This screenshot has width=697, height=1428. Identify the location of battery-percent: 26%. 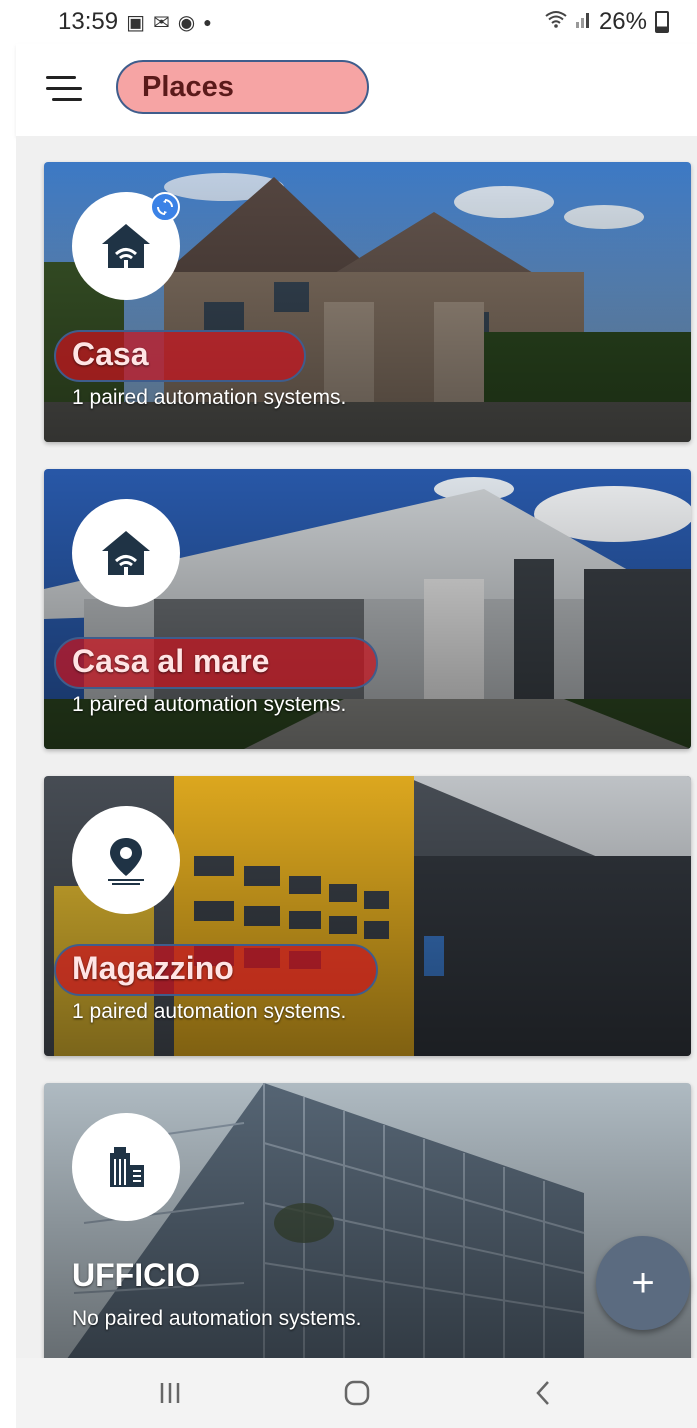
(622, 21).